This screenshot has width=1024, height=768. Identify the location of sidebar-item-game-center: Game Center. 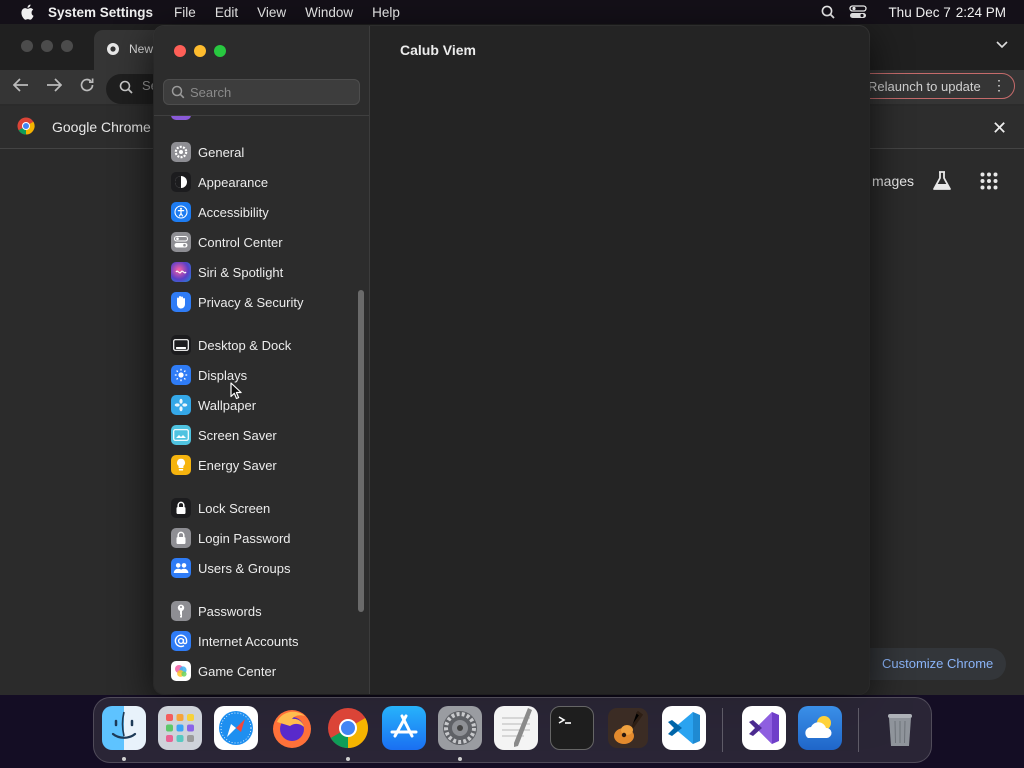
(259, 671).